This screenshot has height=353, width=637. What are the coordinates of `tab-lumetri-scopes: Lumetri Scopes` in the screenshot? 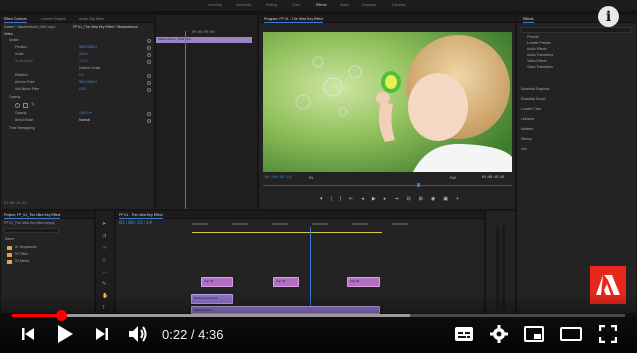 It's located at (53, 19).